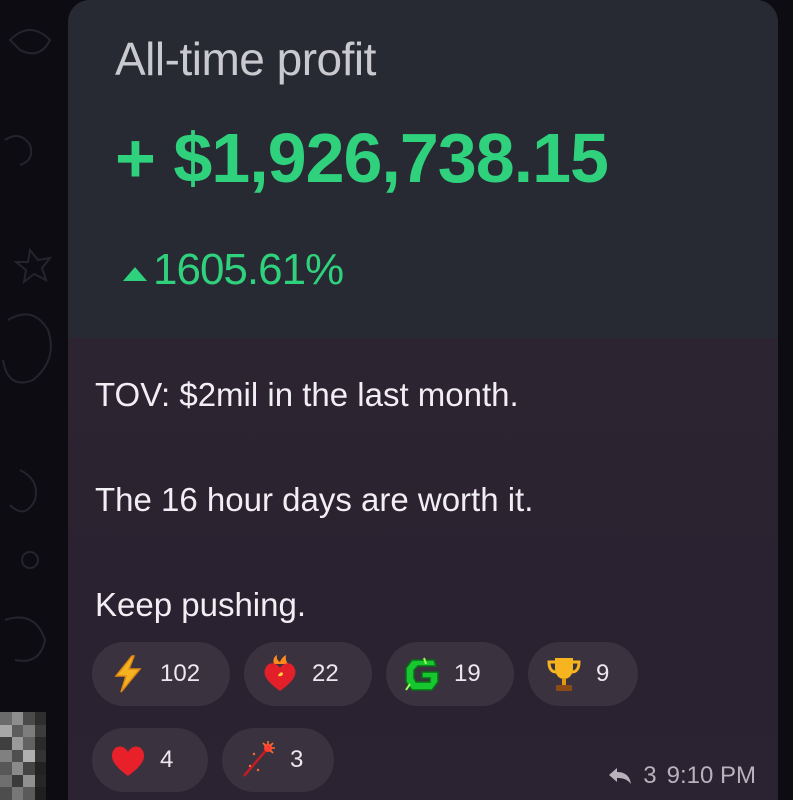 This screenshot has height=800, width=793. Describe the element at coordinates (201, 604) in the screenshot. I see `message-line-3: Keep pushing.` at that location.